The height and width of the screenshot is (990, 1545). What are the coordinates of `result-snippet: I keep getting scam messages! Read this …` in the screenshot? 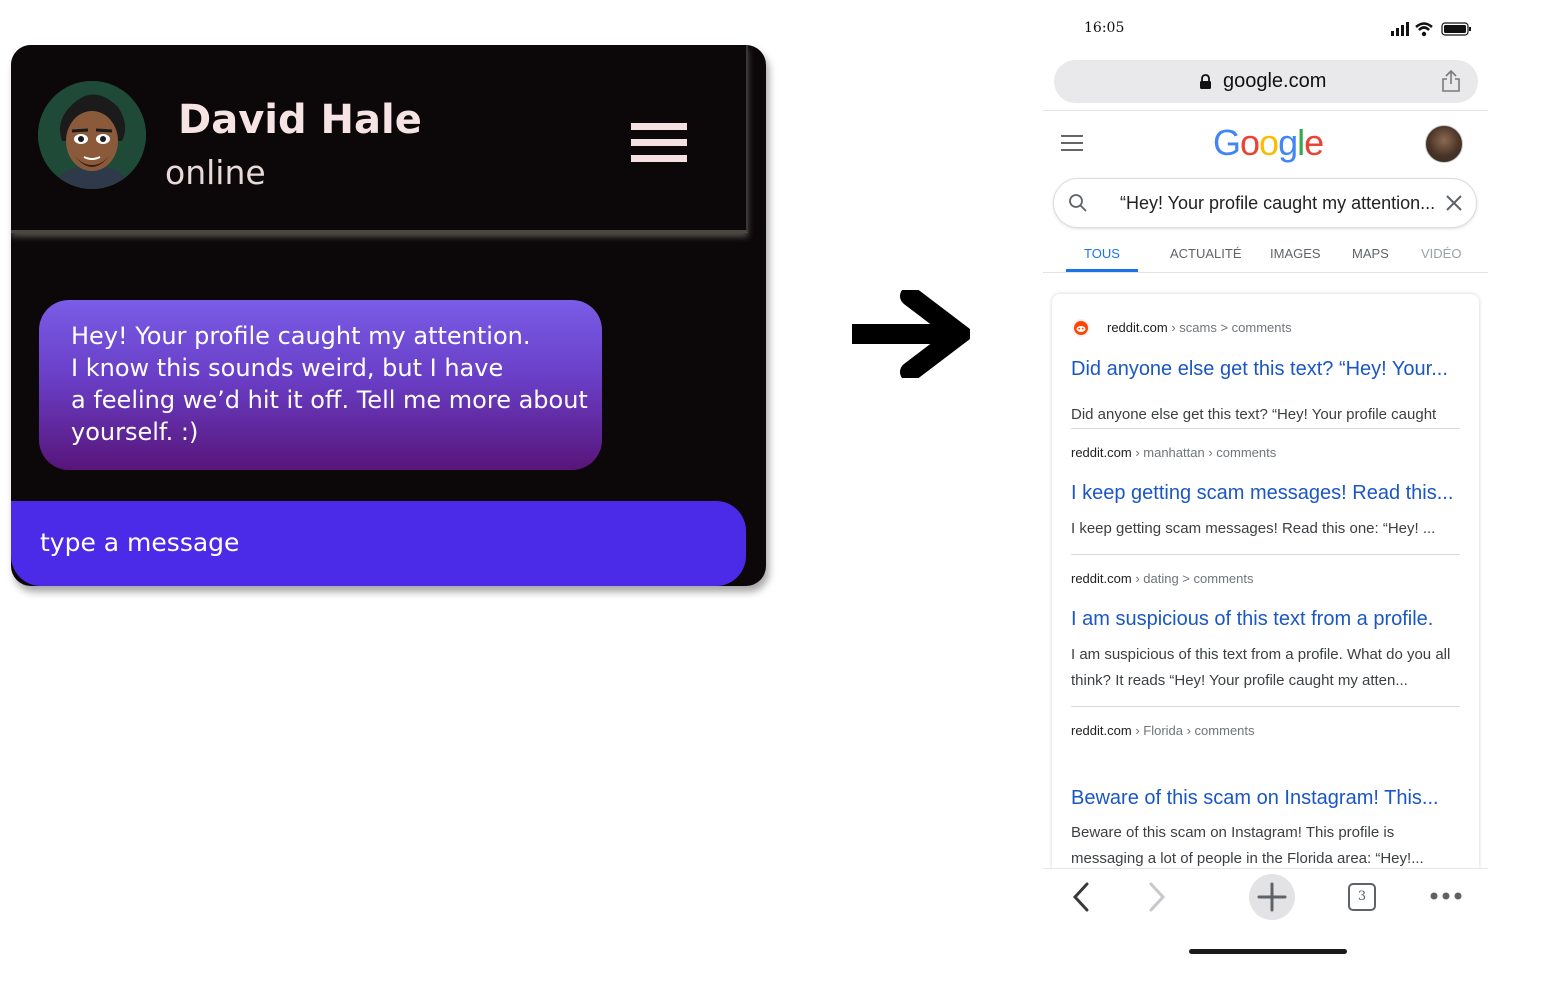 It's located at (1253, 528).